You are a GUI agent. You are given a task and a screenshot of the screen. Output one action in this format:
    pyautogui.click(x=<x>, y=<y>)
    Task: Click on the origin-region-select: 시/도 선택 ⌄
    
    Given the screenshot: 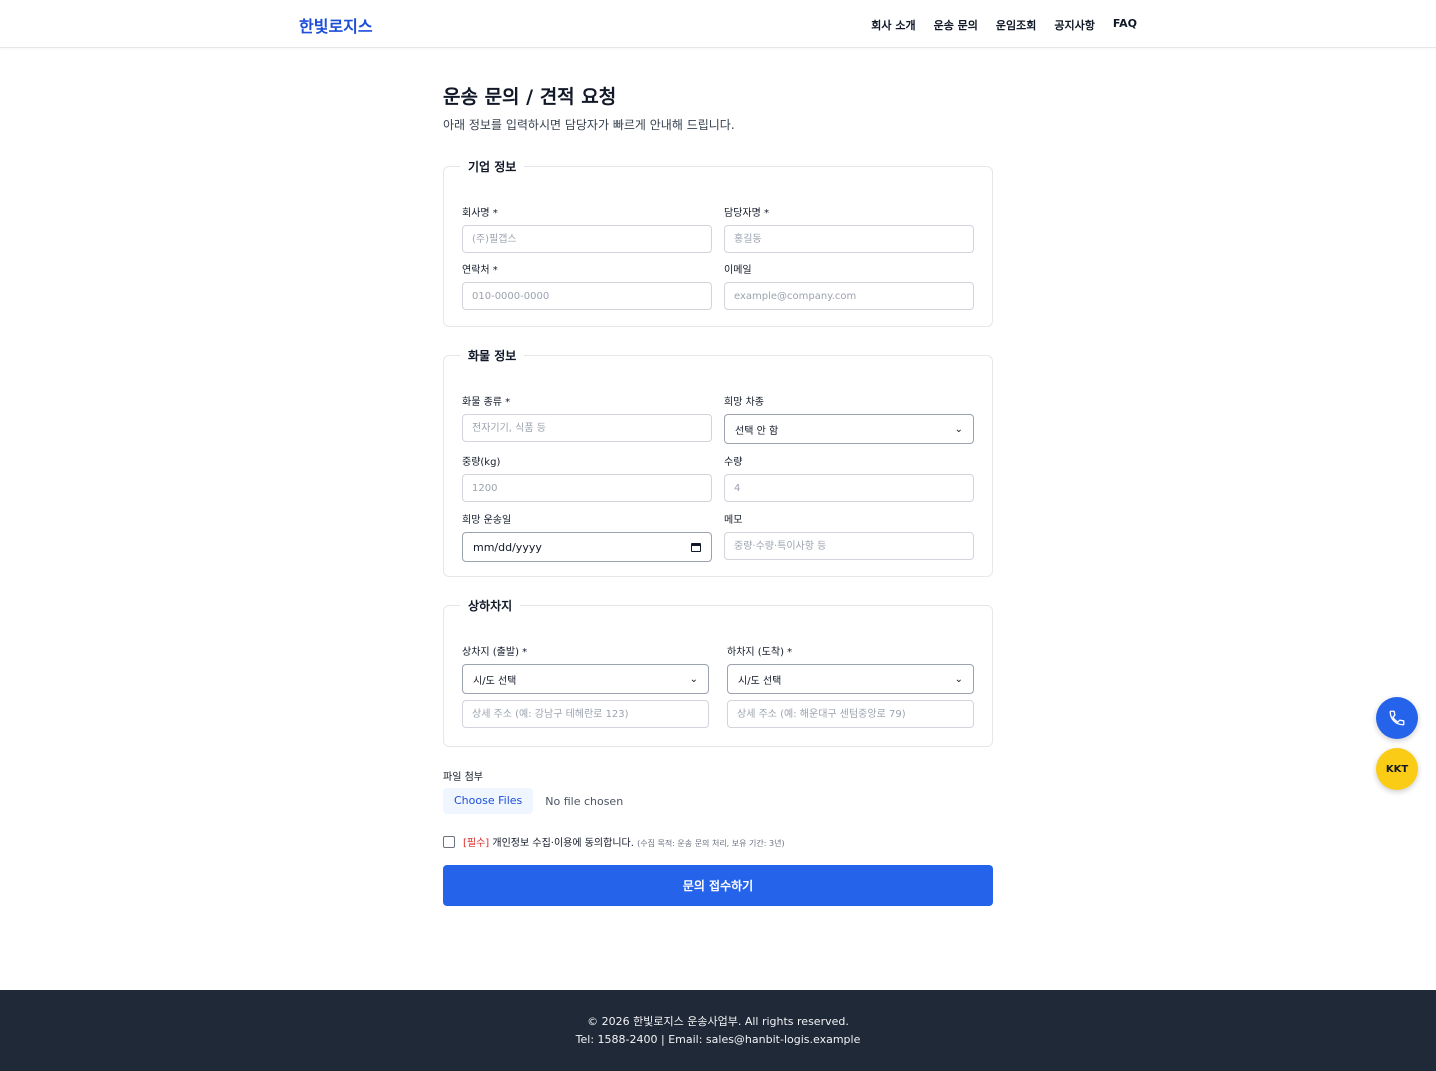 What is the action you would take?
    pyautogui.click(x=585, y=679)
    